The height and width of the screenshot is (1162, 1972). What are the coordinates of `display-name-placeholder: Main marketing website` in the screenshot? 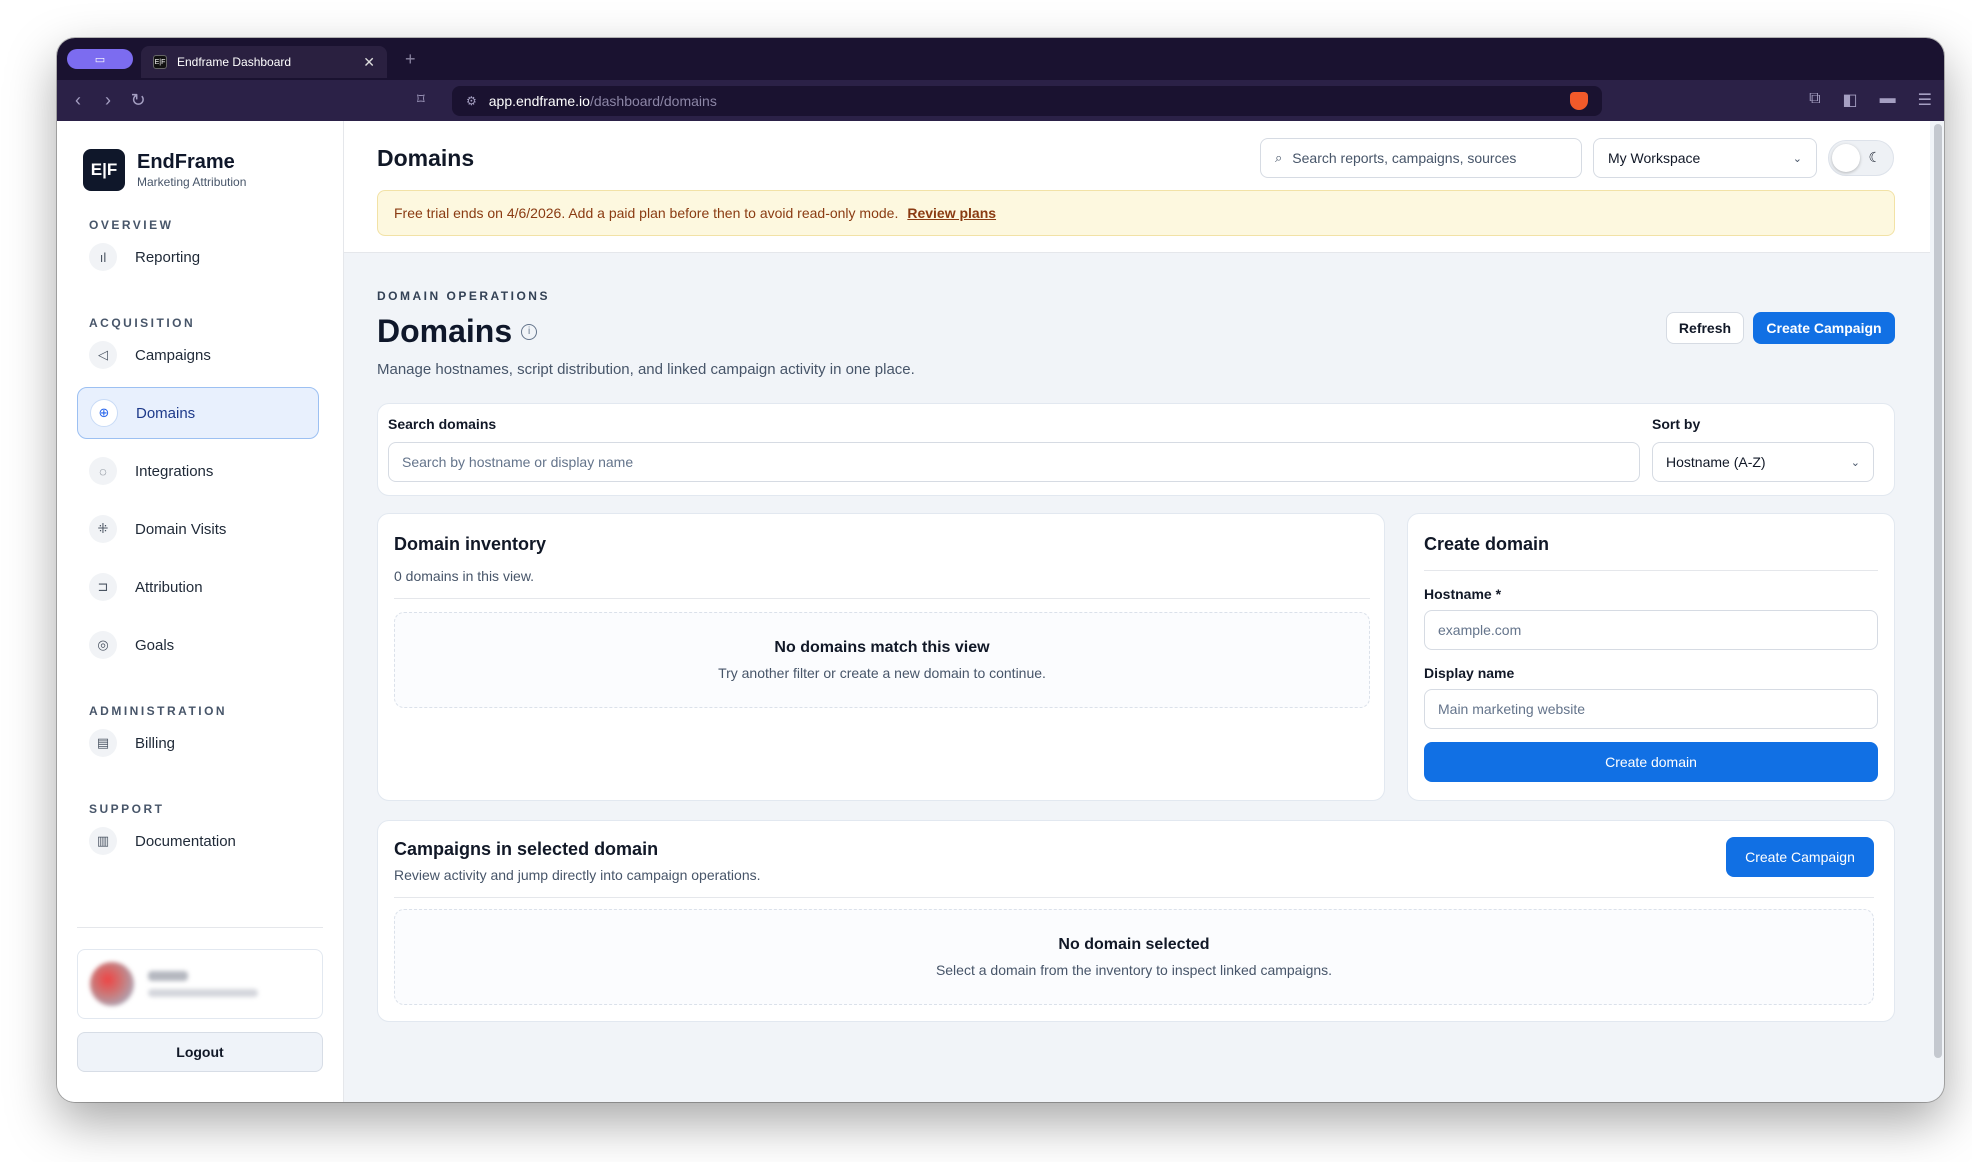 It's located at (1512, 709).